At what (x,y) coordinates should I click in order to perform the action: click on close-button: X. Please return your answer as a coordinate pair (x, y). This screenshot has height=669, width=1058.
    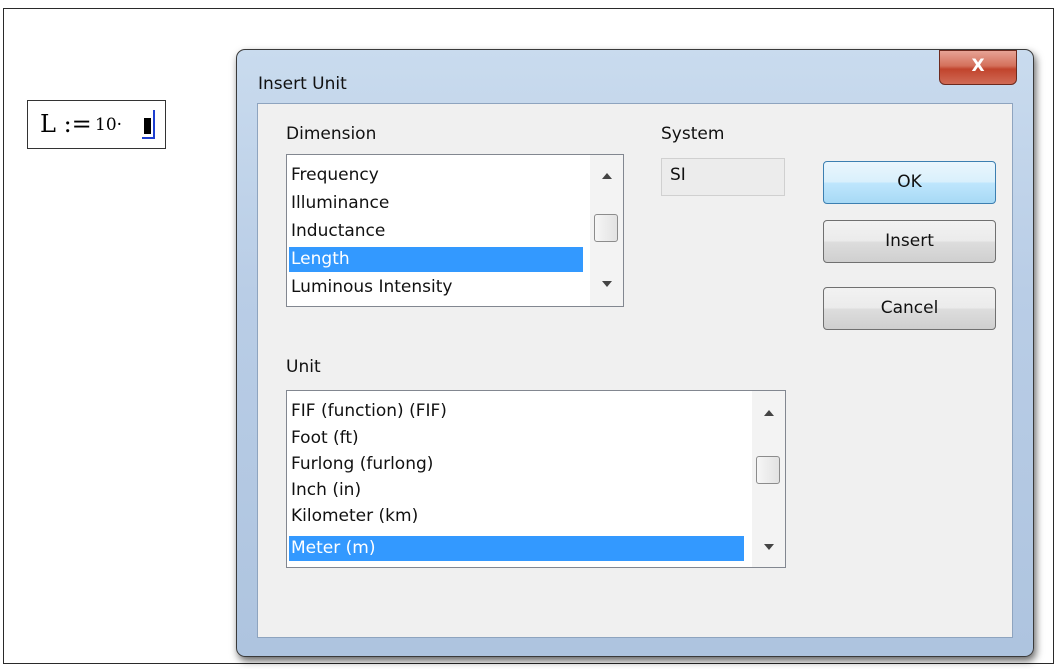
    Looking at the image, I should click on (978, 67).